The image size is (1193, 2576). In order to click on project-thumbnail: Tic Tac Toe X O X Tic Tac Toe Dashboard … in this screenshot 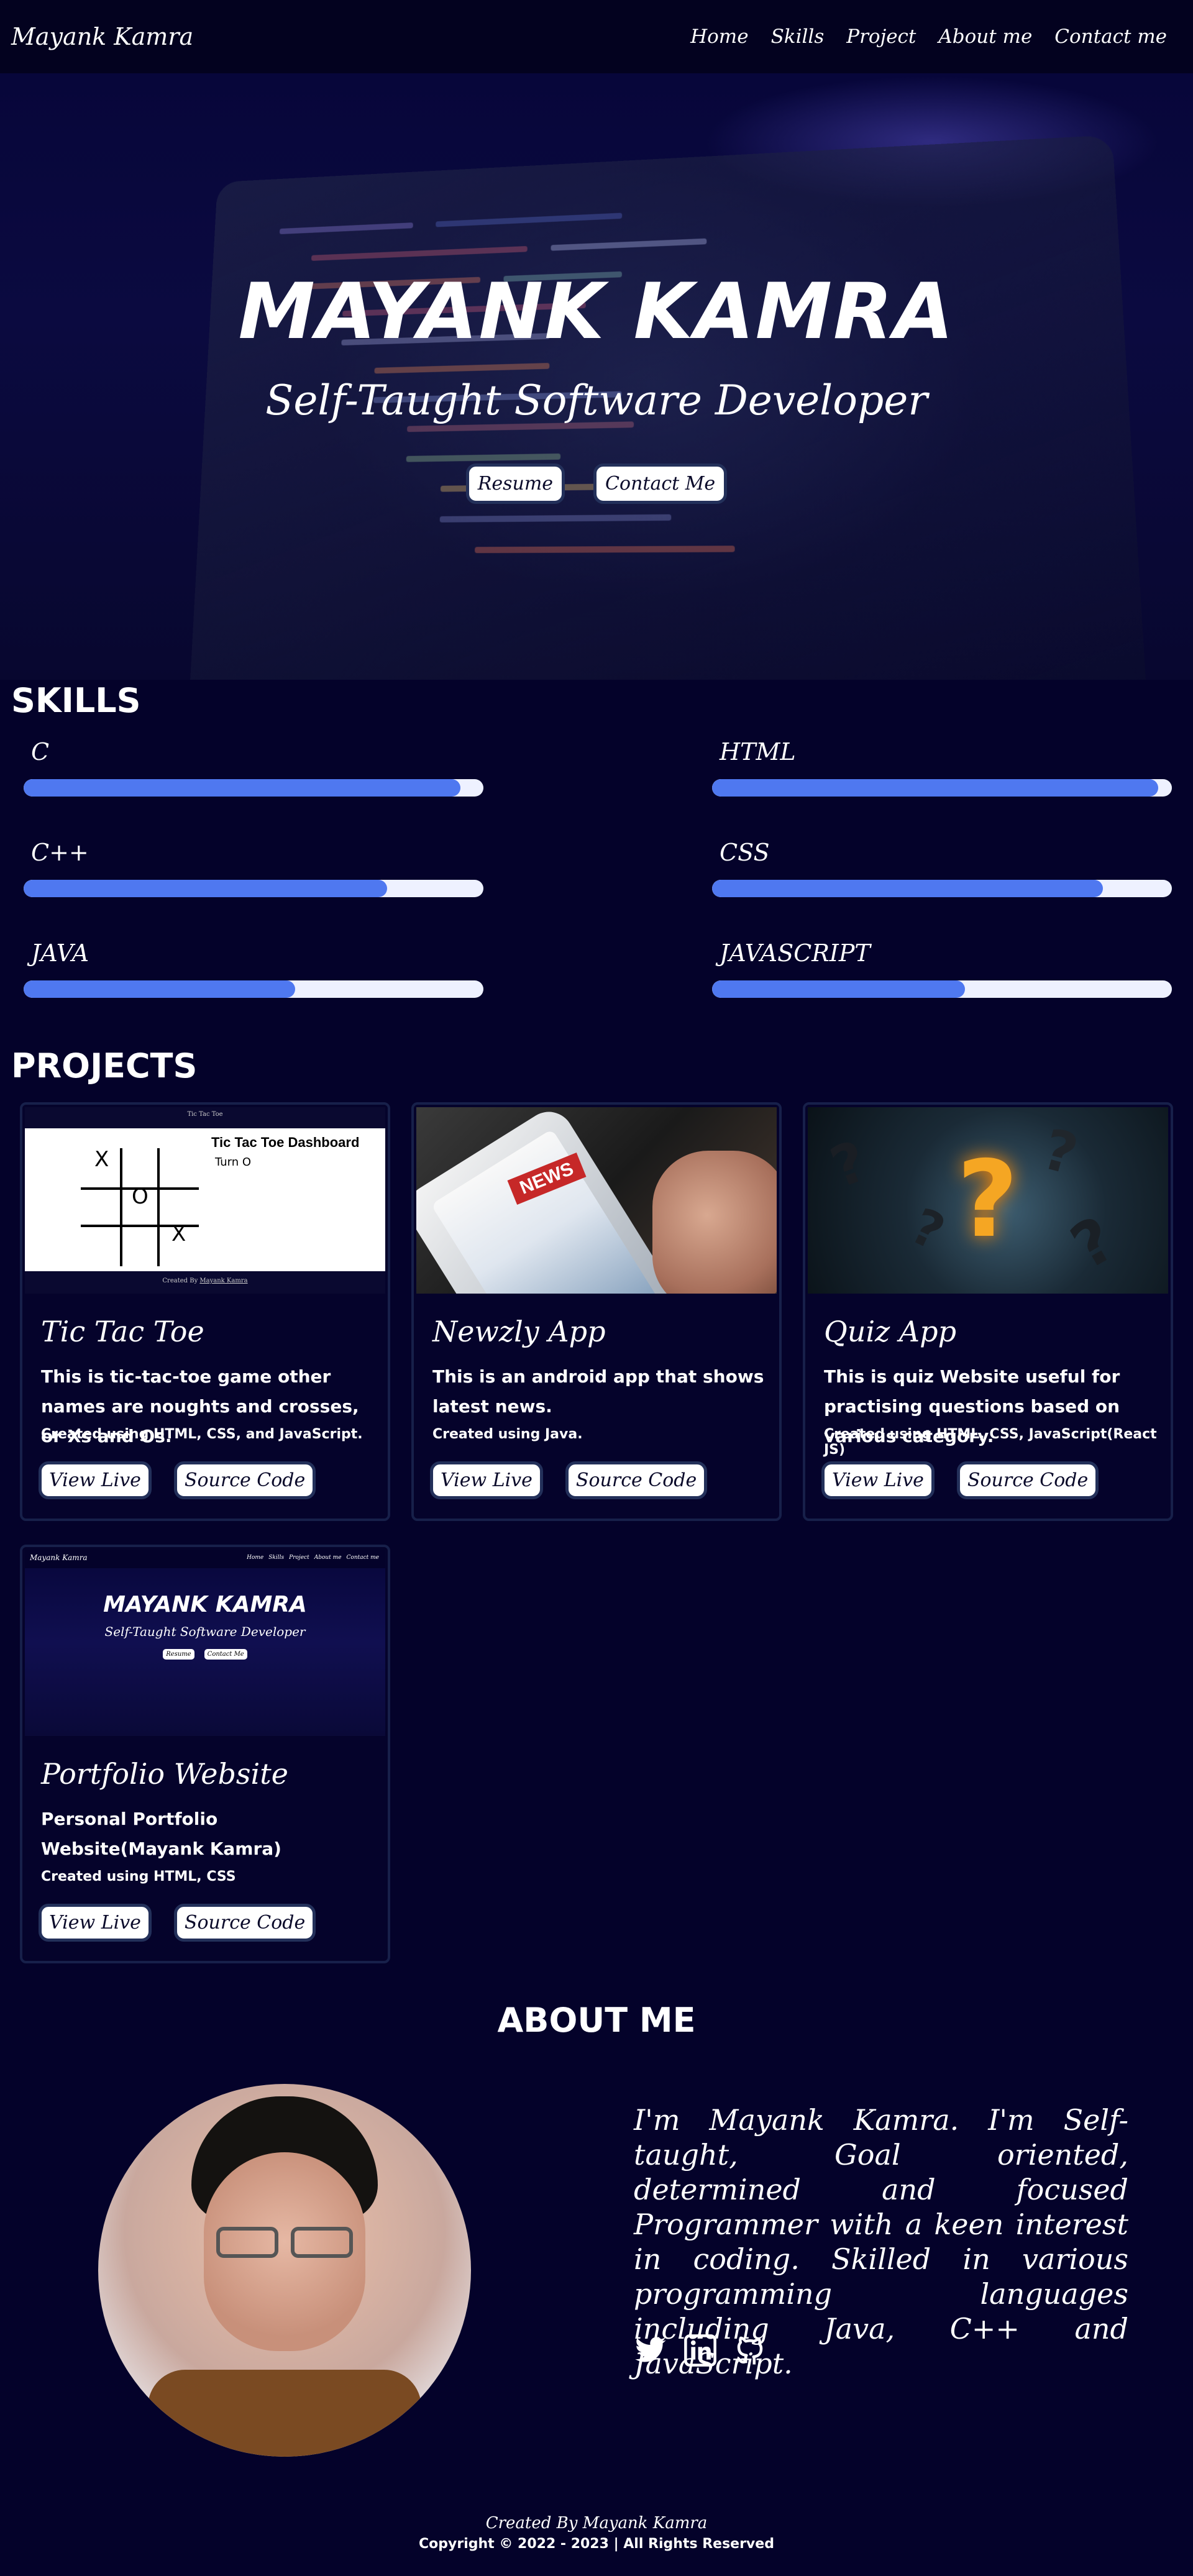, I will do `click(205, 1200)`.